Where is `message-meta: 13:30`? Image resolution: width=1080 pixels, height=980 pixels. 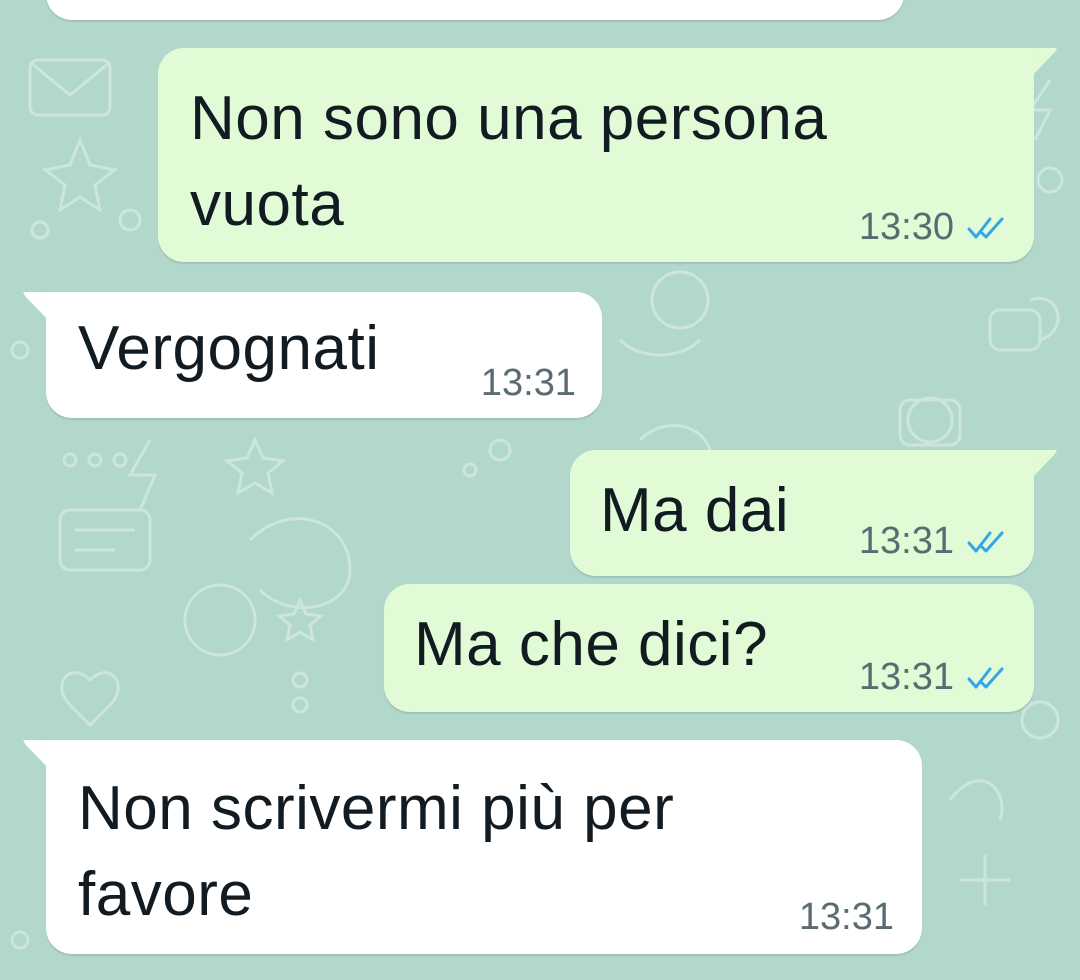 message-meta: 13:30 is located at coordinates (932, 227).